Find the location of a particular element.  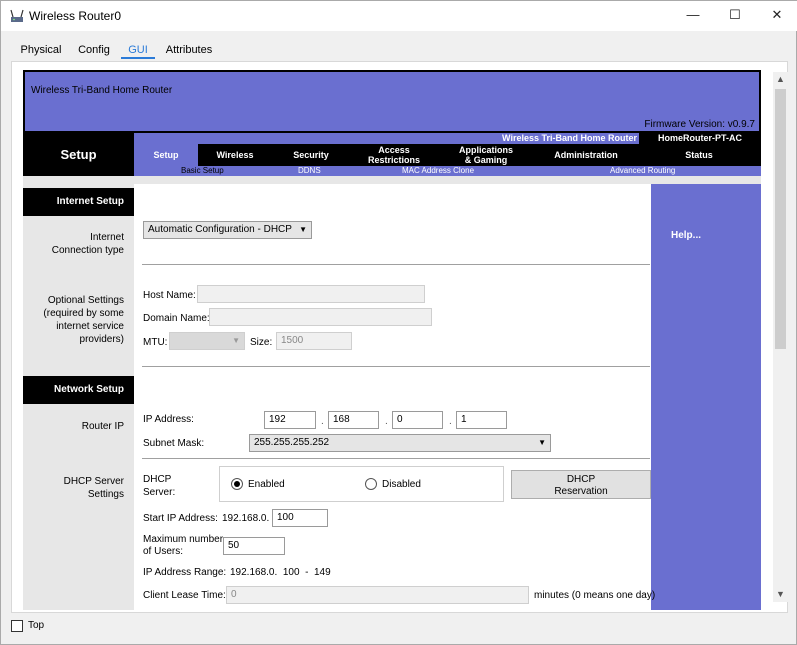

scrollbar-thumb is located at coordinates (780, 219).